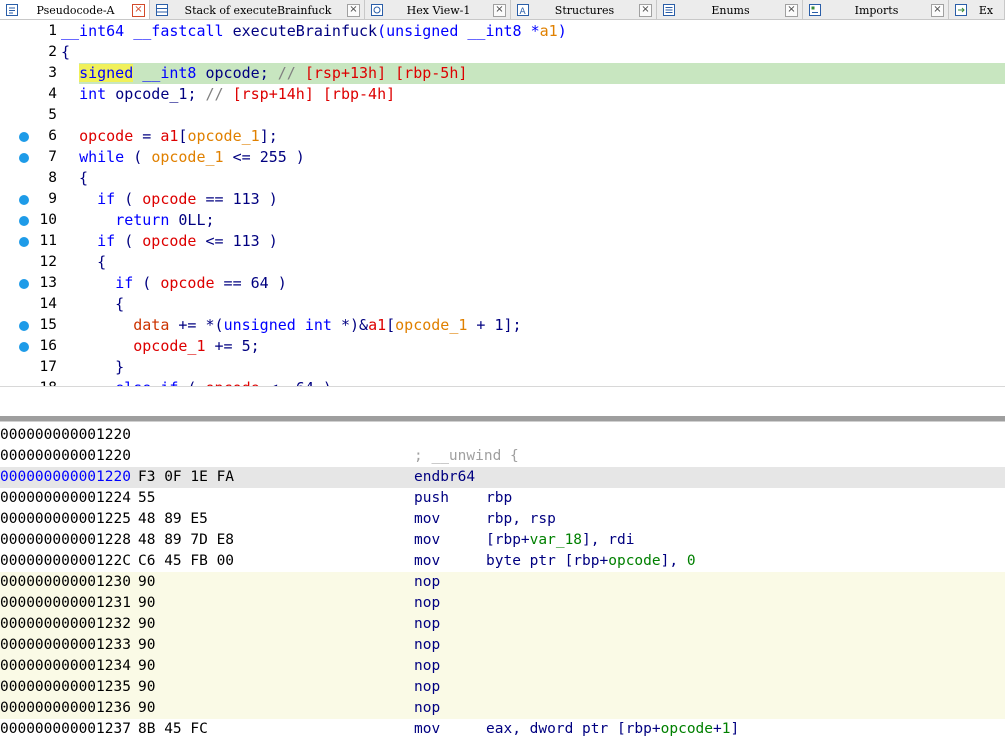 The width and height of the screenshot is (1005, 736). What do you see at coordinates (502, 519) in the screenshot?
I see `disasm-line: 000000000001225 48 89 E5 mov rbp, rsp` at bounding box center [502, 519].